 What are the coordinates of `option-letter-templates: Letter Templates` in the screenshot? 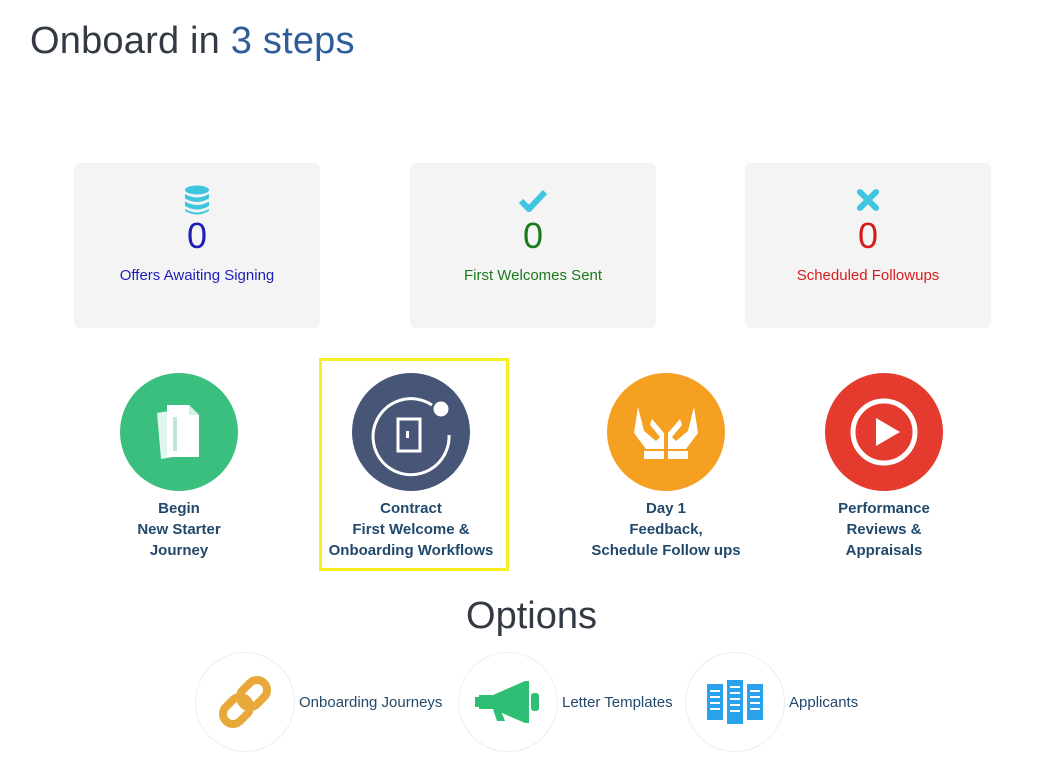 It's located at (565, 702).